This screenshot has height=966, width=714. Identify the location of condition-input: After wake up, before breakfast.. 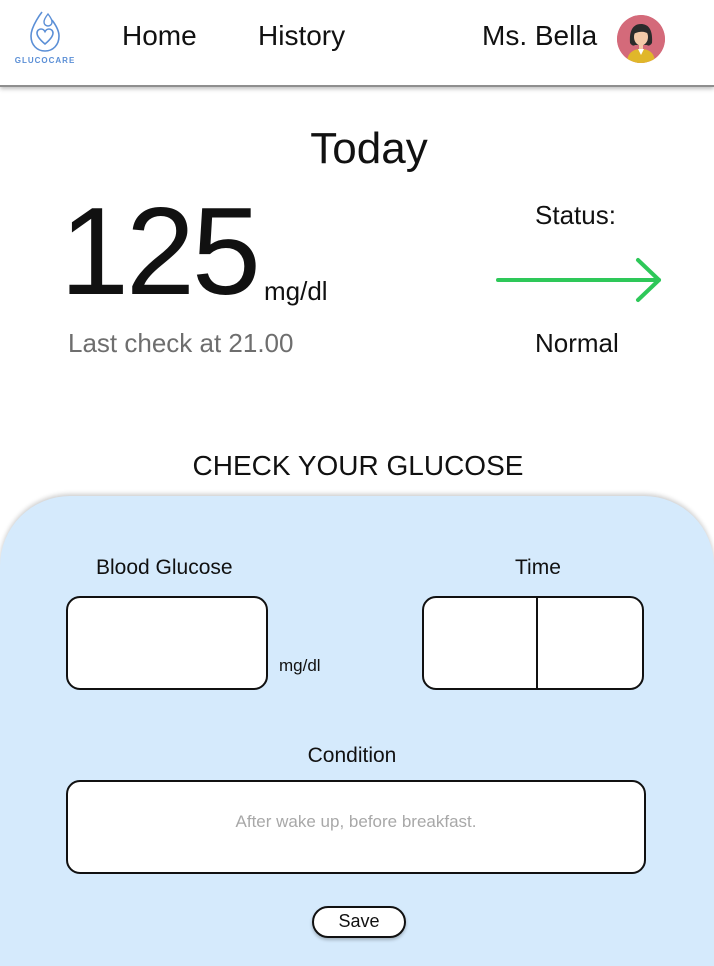
(356, 827).